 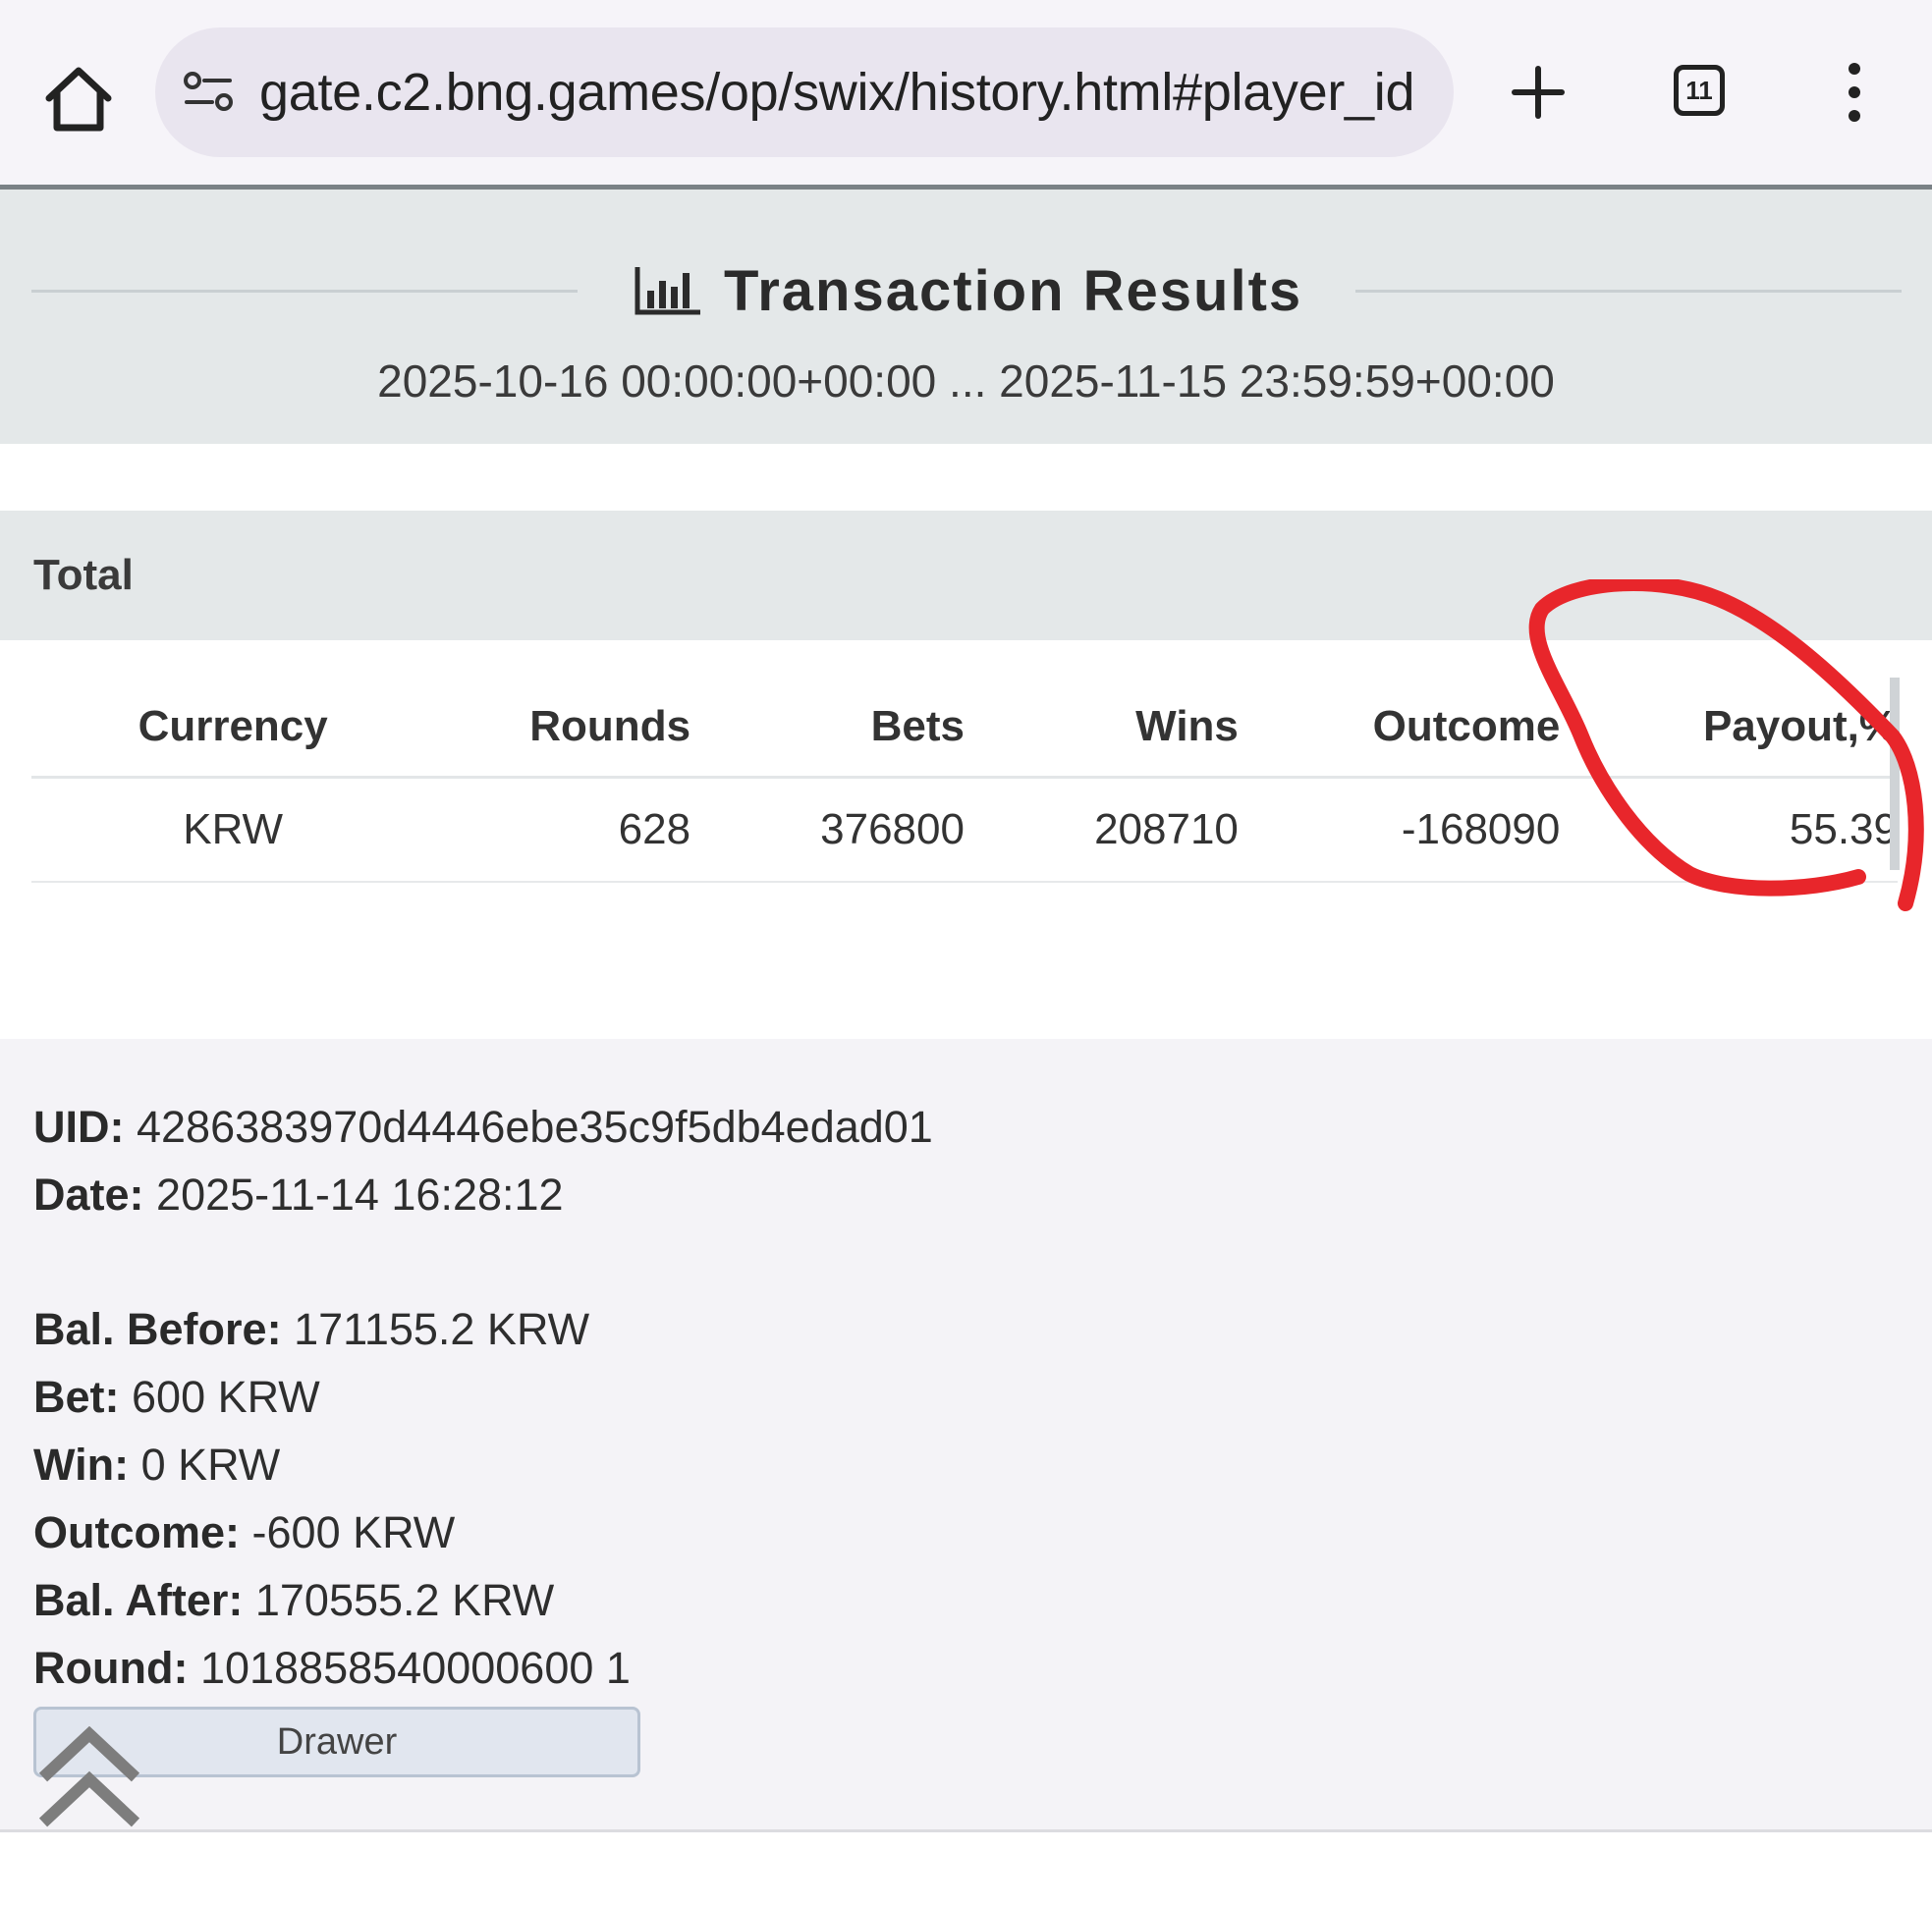 I want to click on bar-chart-icon, so click(x=667, y=291).